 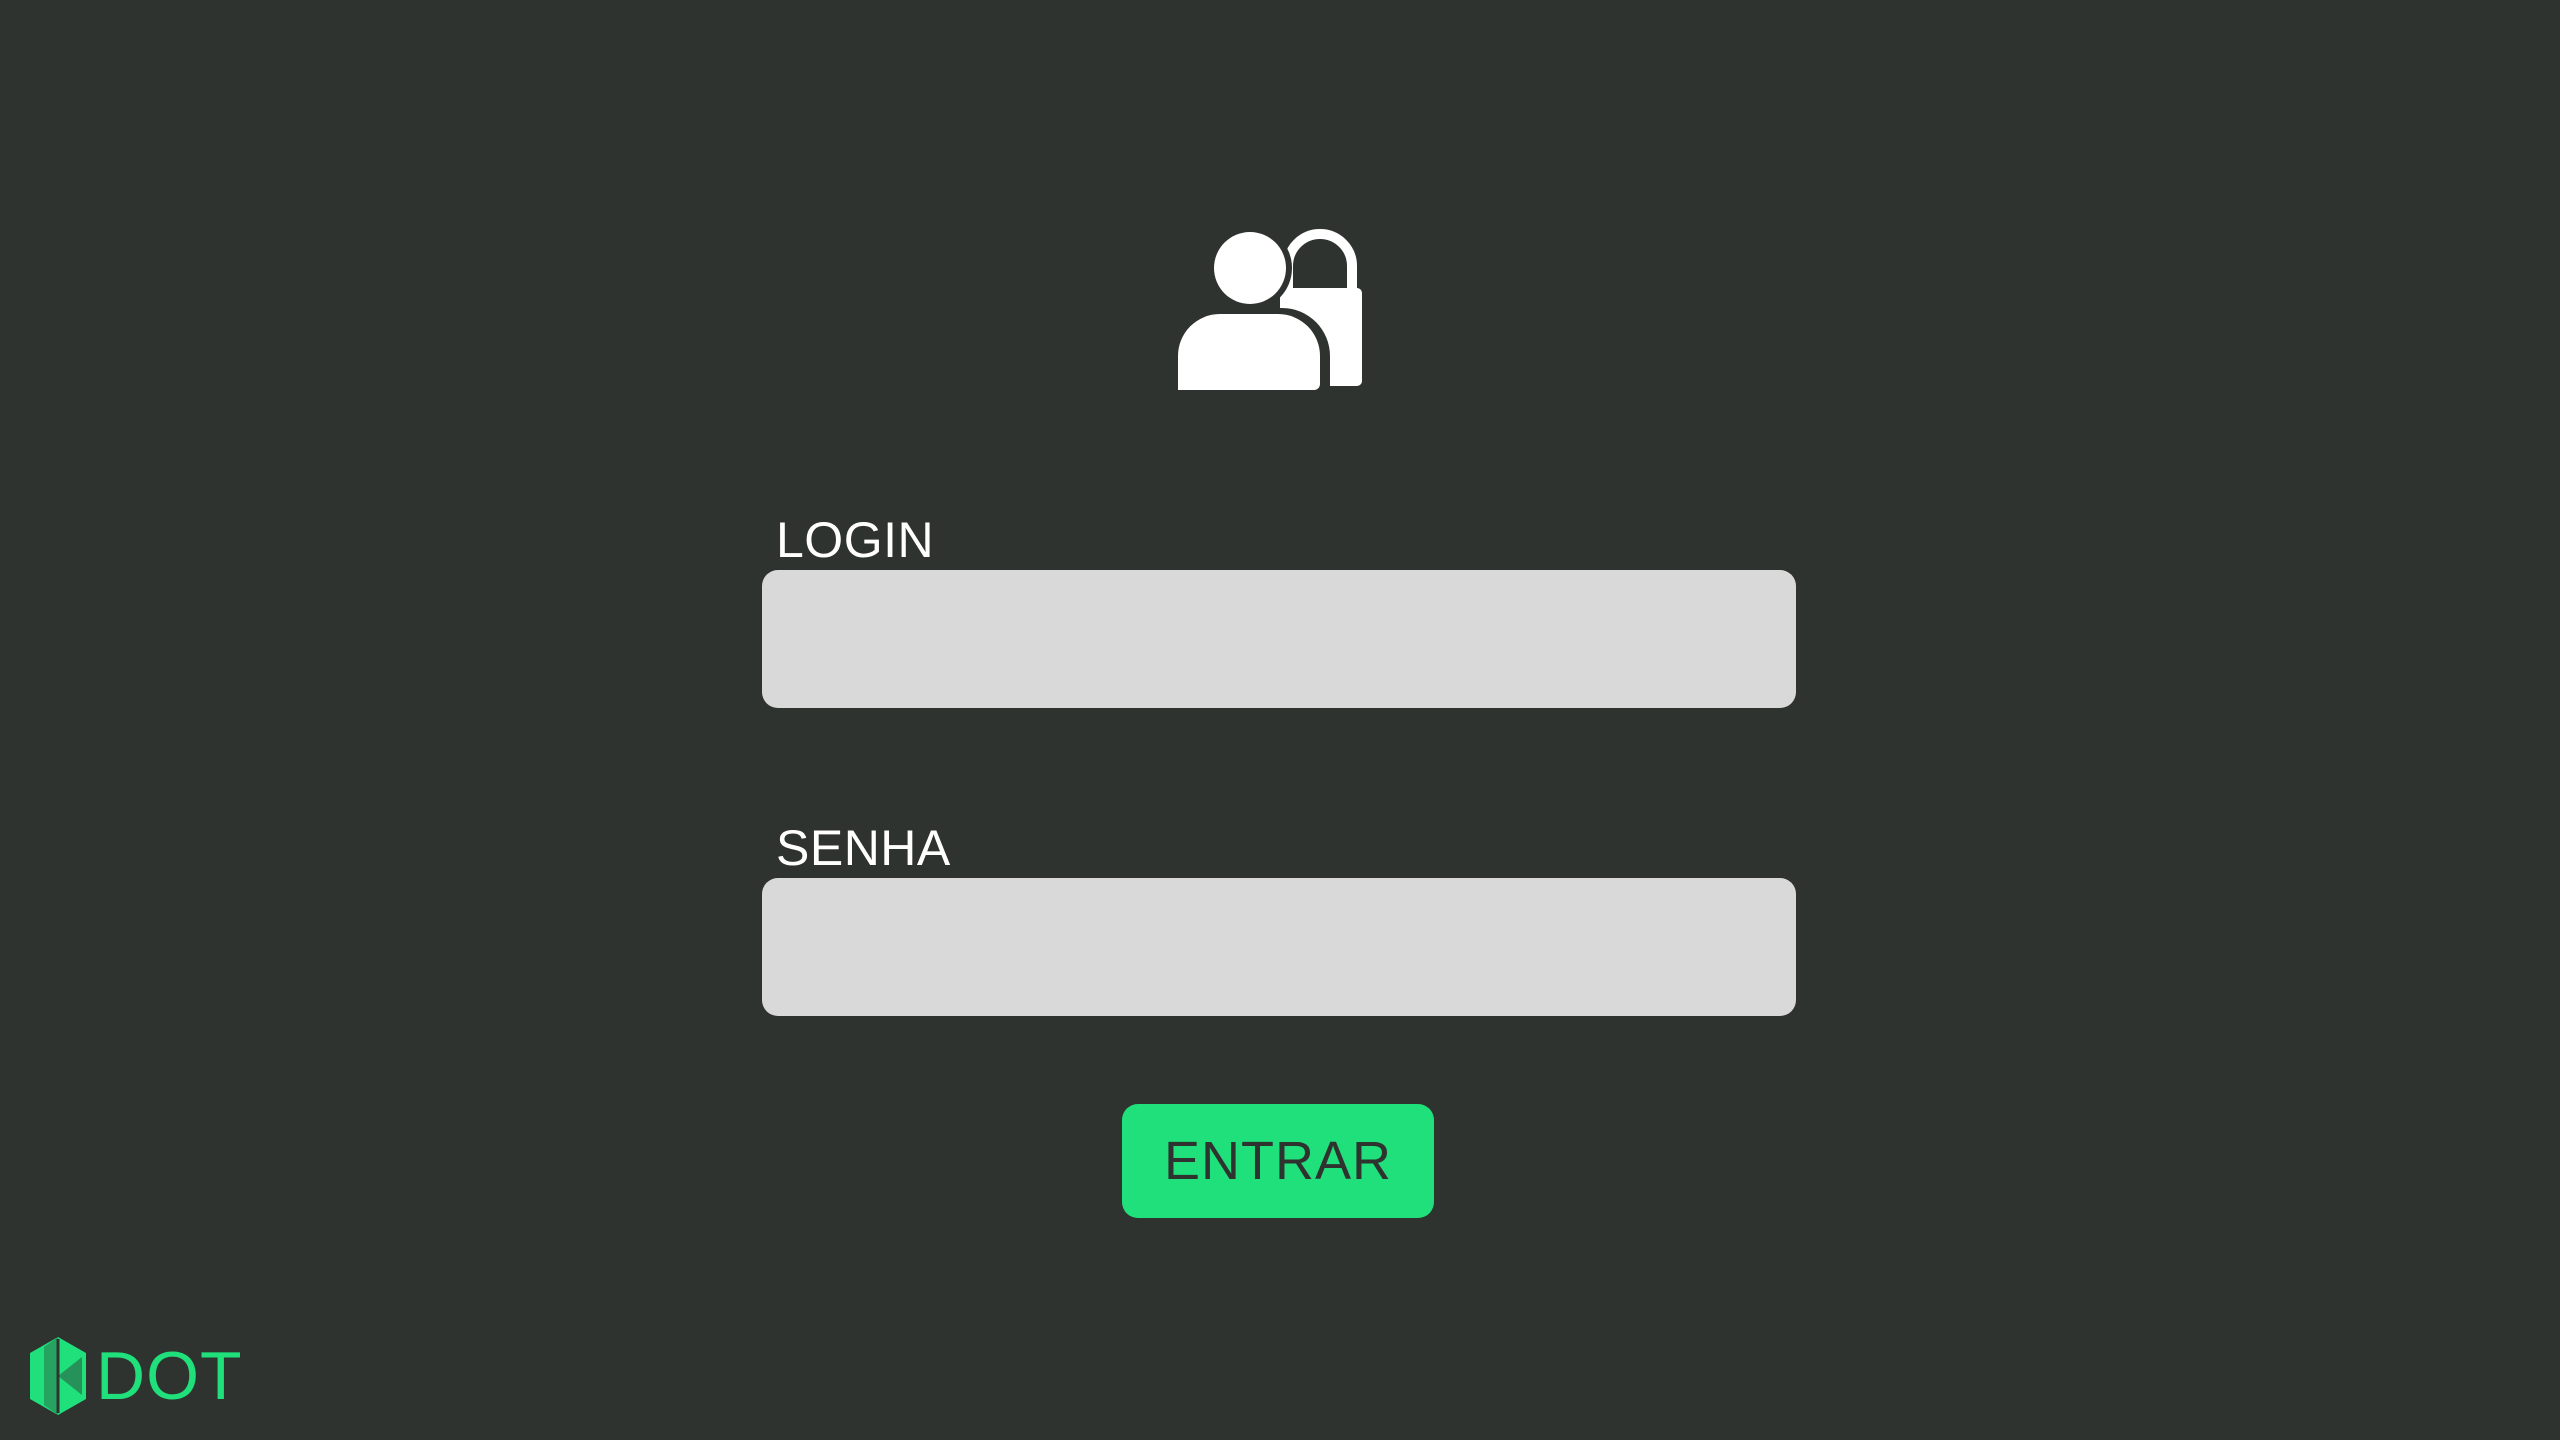 I want to click on user-lock-icon, so click(x=1269, y=310).